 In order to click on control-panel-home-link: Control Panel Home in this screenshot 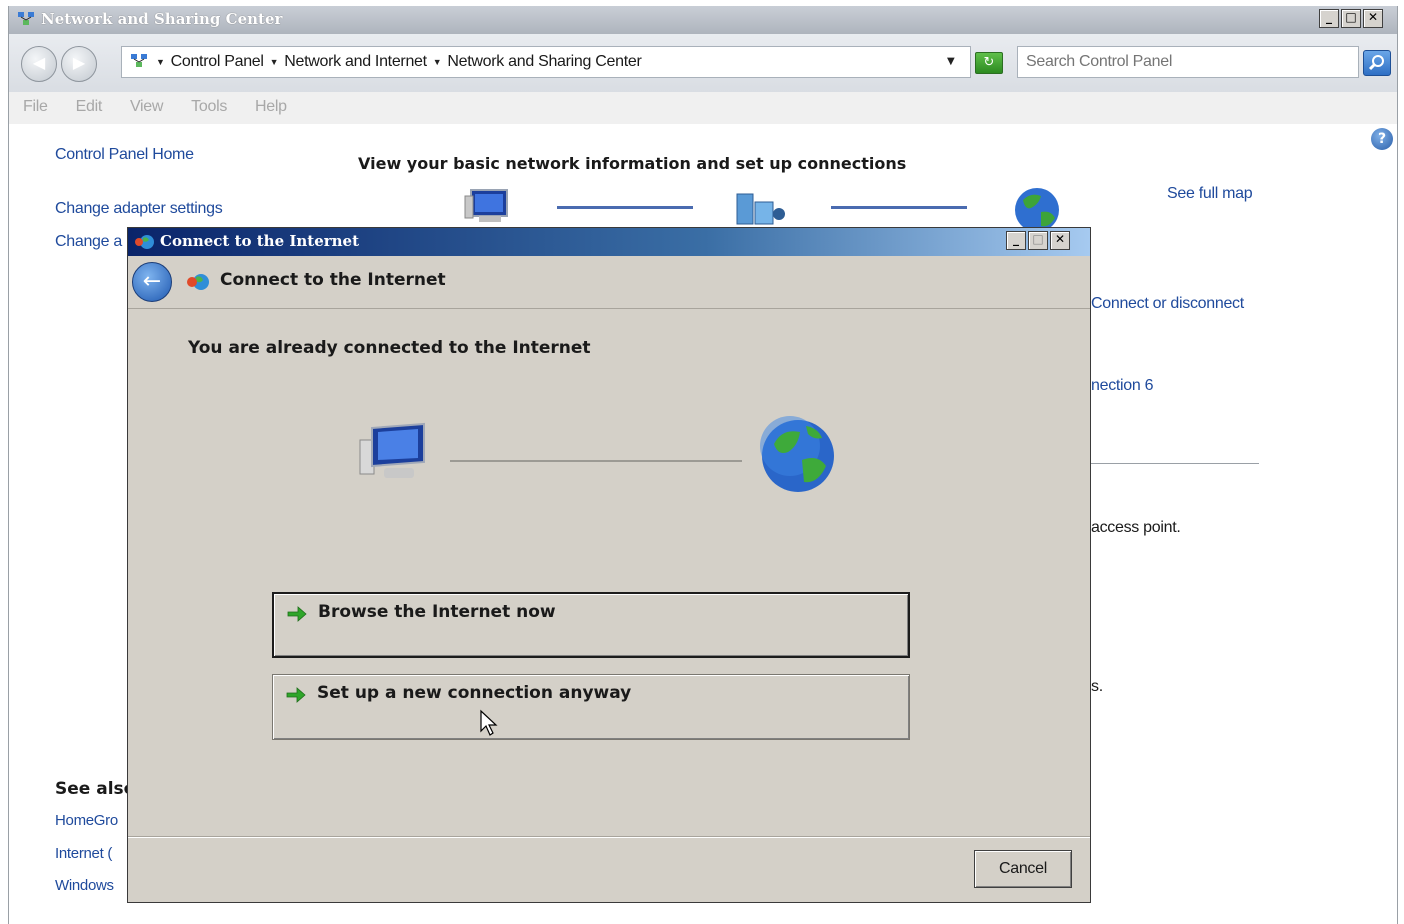, I will do `click(124, 155)`.